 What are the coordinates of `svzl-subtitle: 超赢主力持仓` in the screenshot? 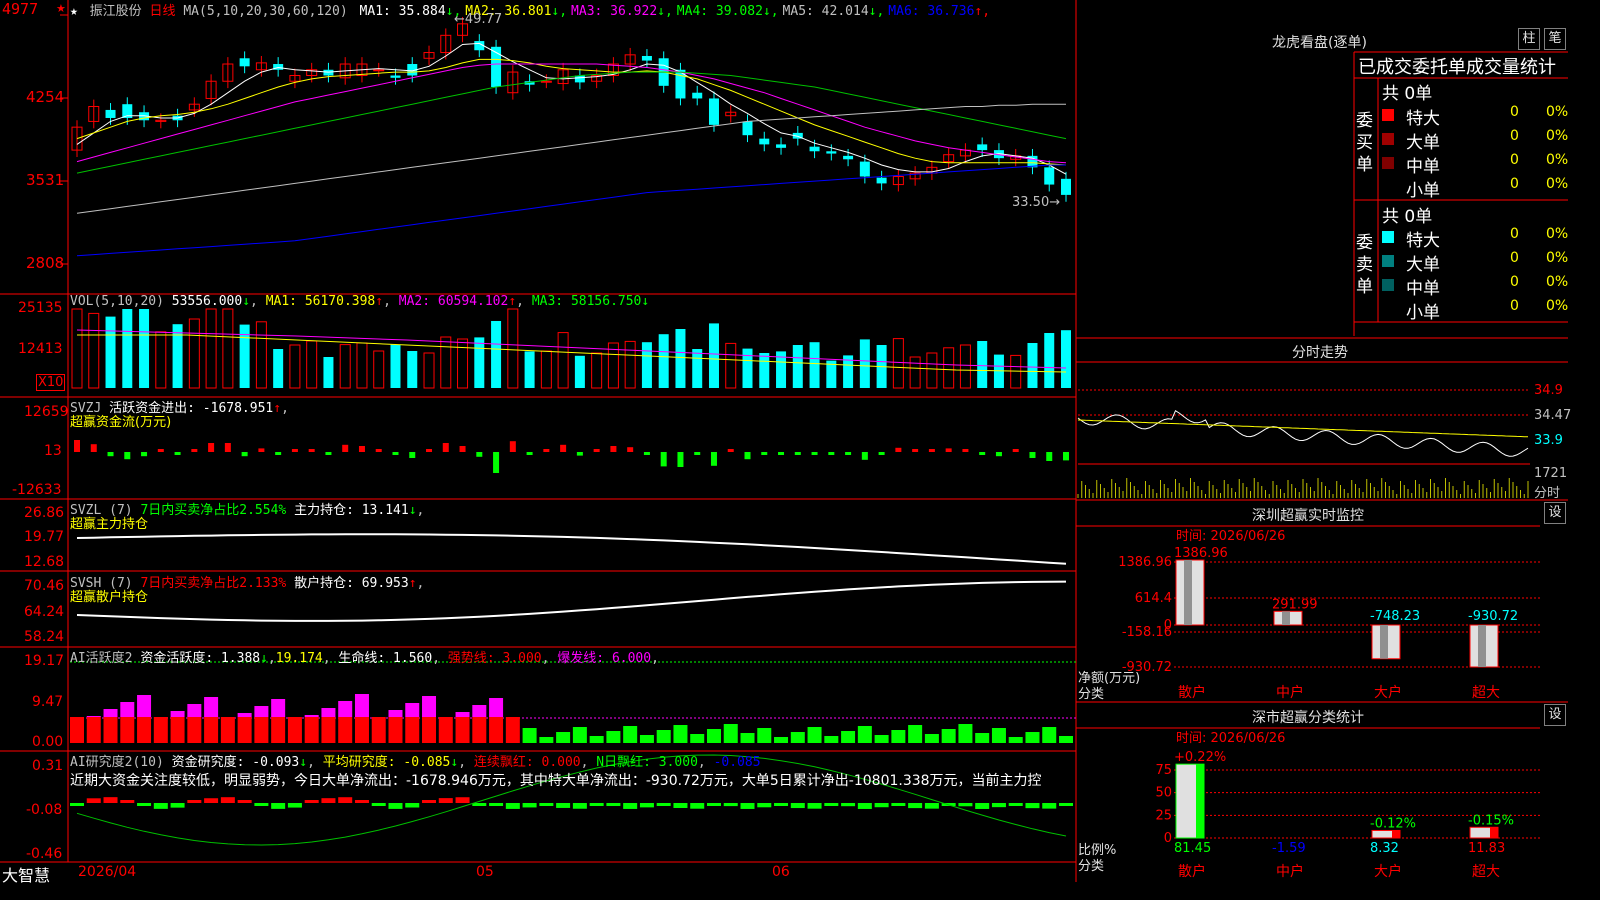 It's located at (109, 524).